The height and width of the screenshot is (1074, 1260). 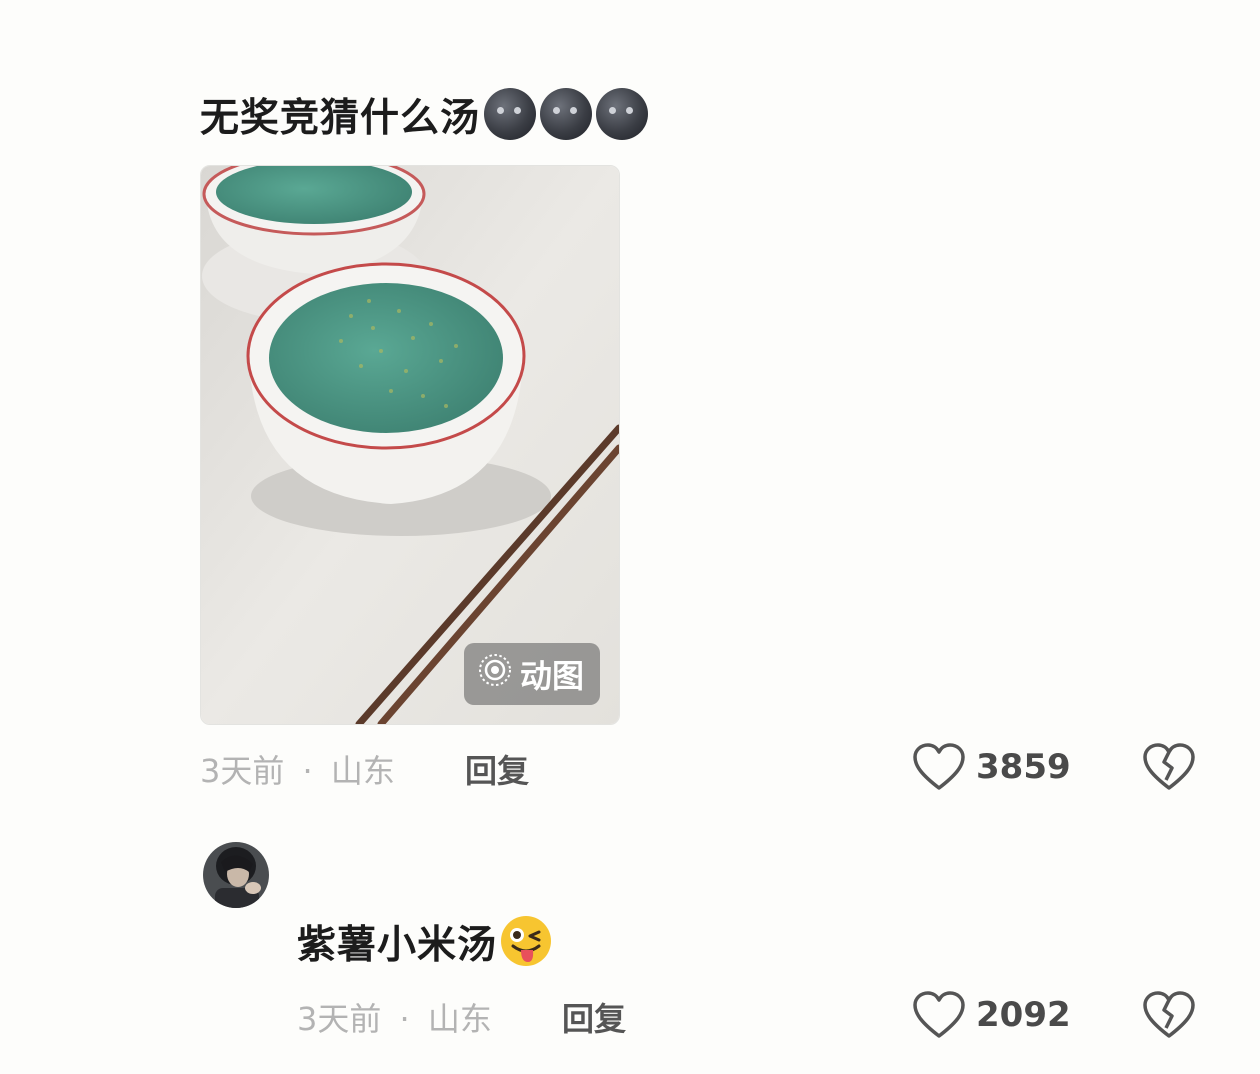 What do you see at coordinates (1023, 767) in the screenshot?
I see `like-count: 3859` at bounding box center [1023, 767].